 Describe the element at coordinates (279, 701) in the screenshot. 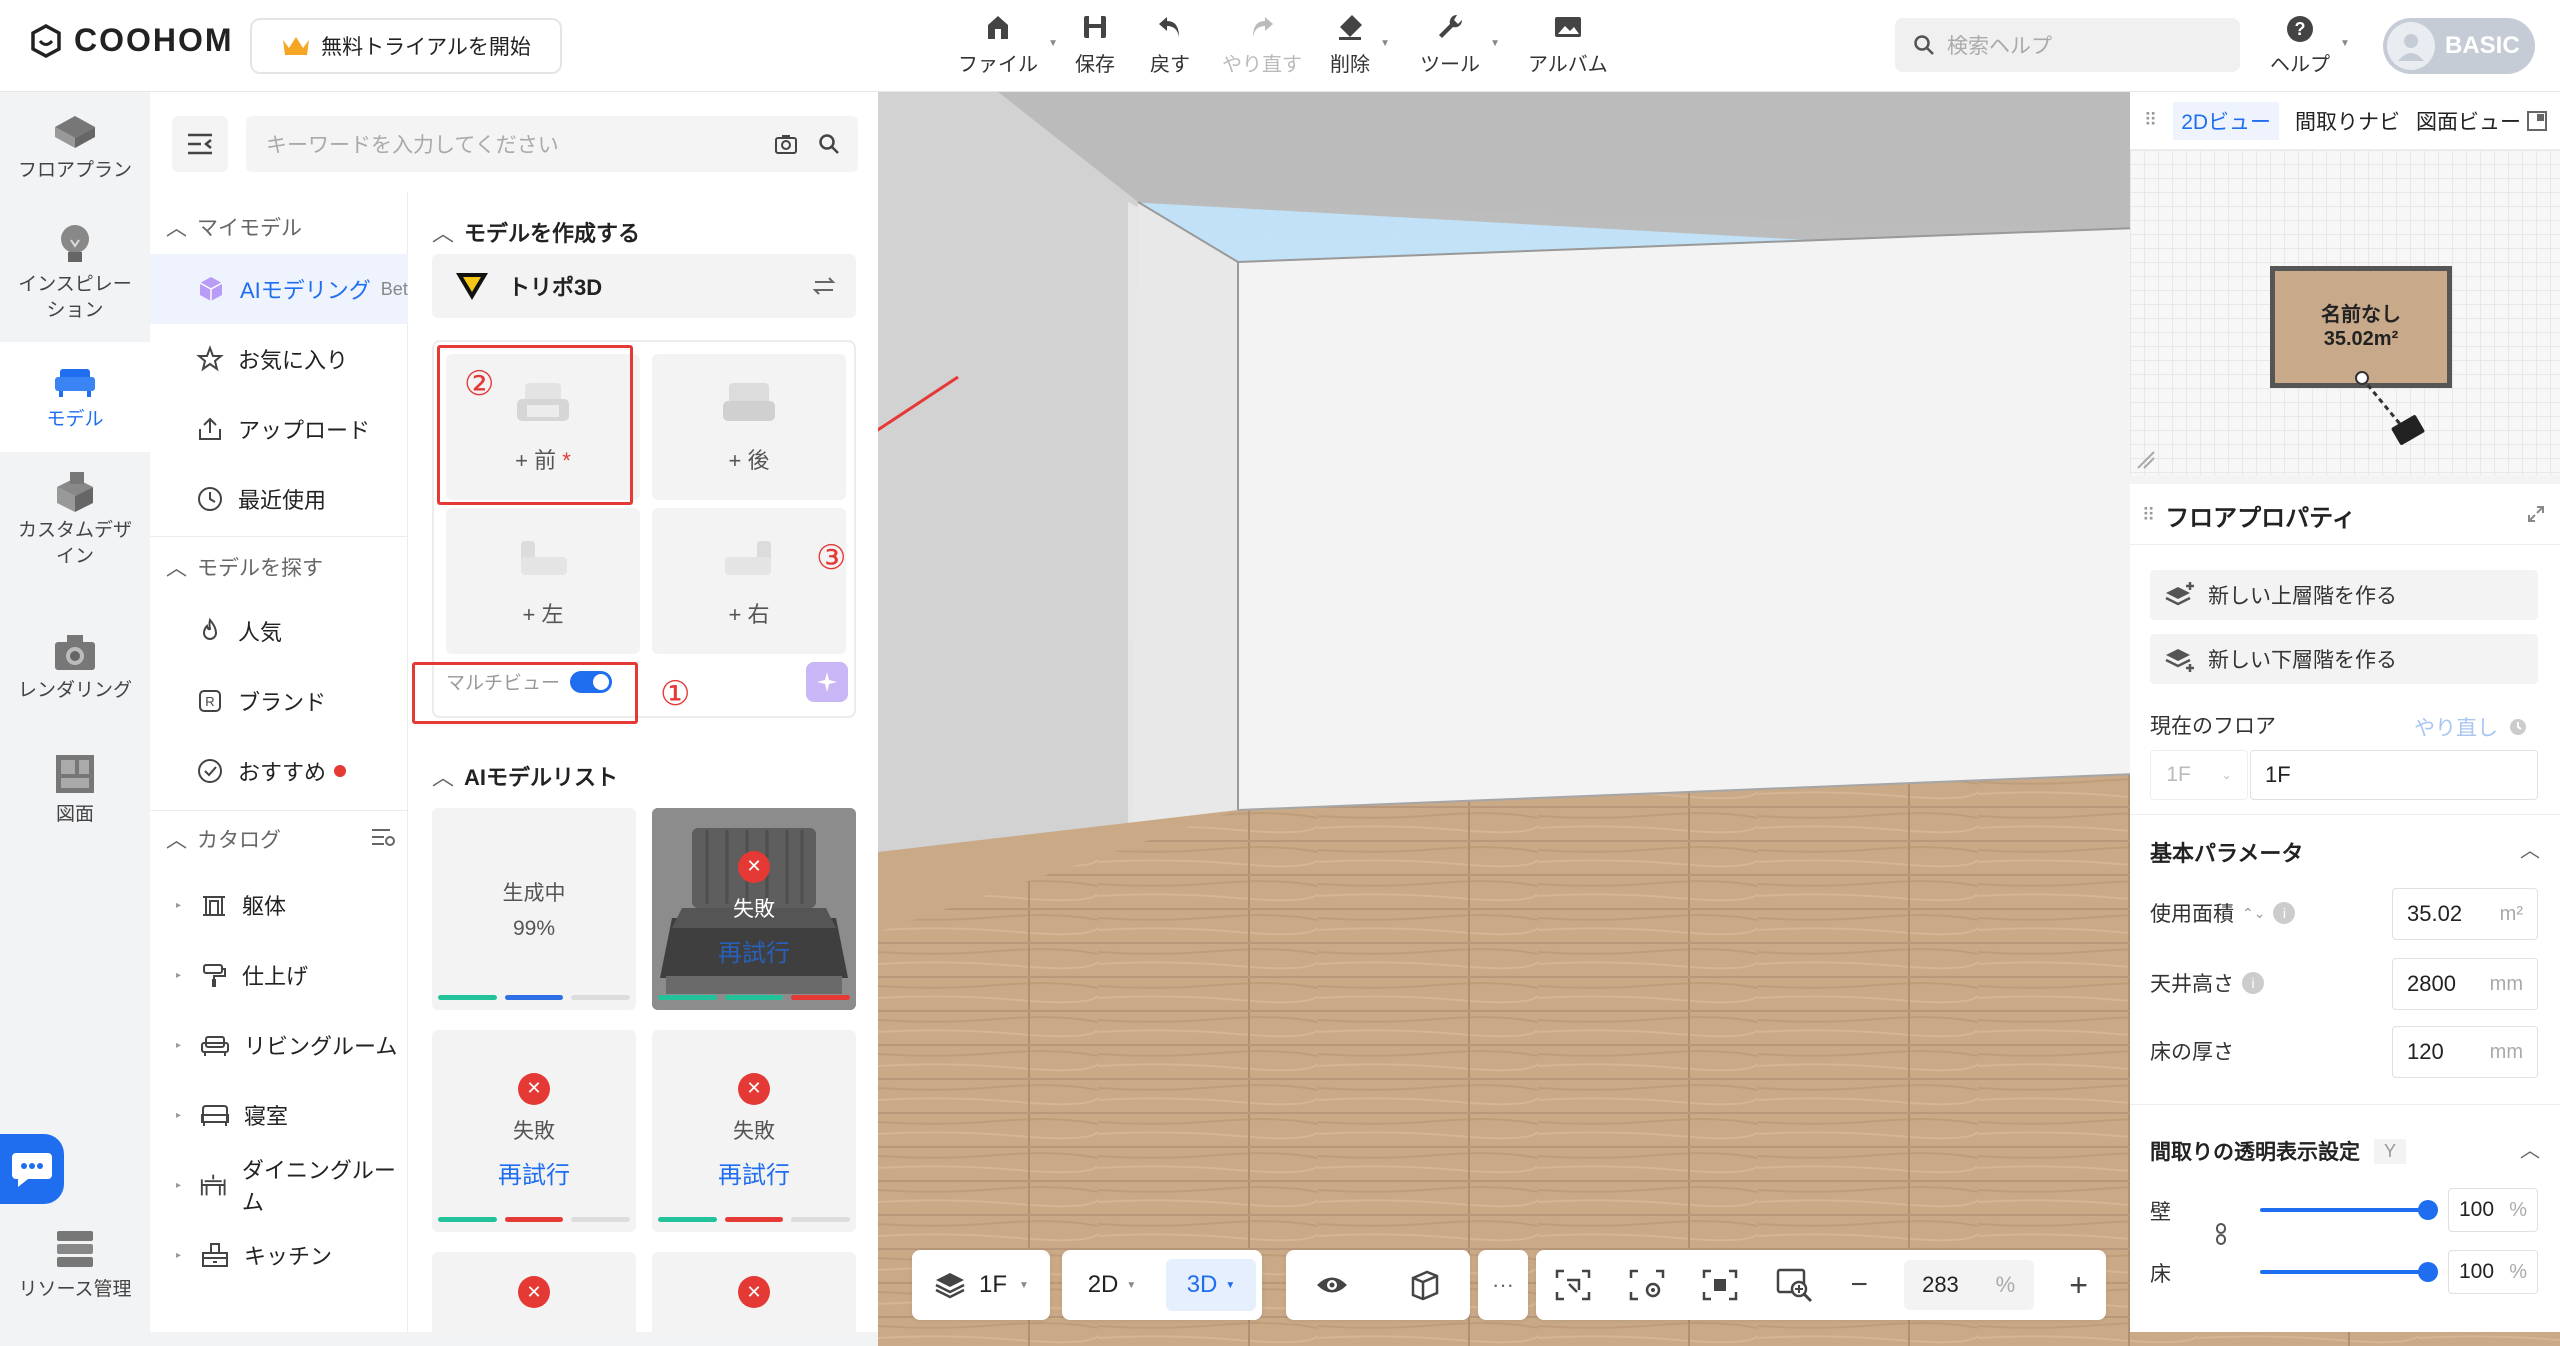

I see `nav-item-brand: R ブランド` at that location.